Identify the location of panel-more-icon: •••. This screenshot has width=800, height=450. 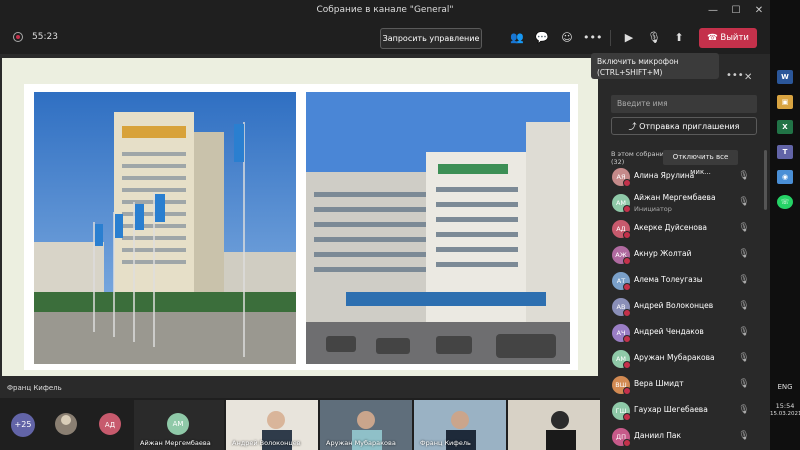
(735, 75).